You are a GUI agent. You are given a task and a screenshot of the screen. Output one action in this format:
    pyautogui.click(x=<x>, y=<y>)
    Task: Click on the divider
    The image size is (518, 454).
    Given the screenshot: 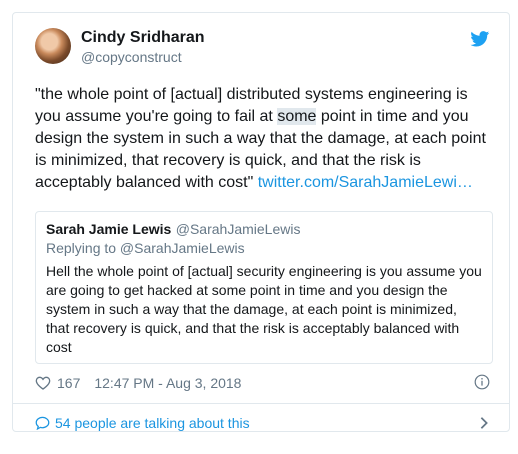 What is the action you would take?
    pyautogui.click(x=261, y=403)
    